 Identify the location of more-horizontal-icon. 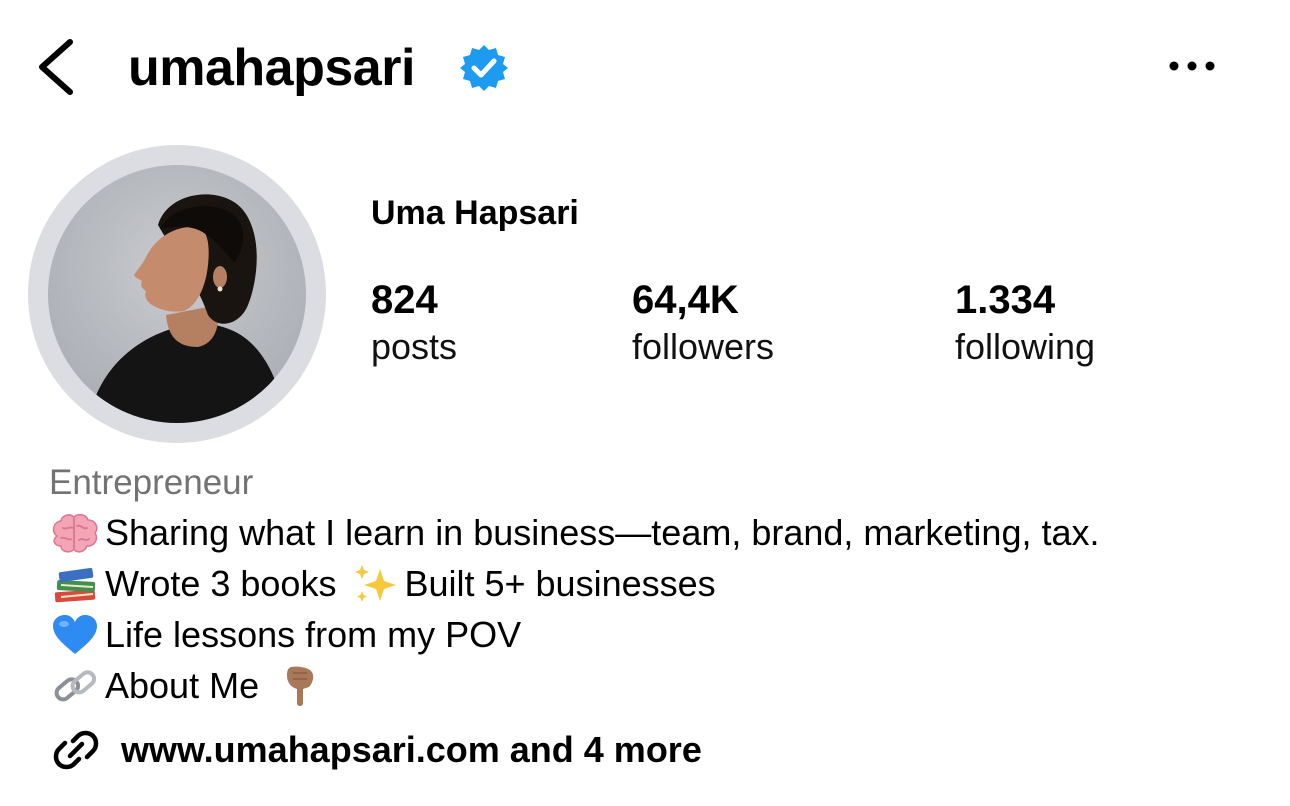
(1192, 66).